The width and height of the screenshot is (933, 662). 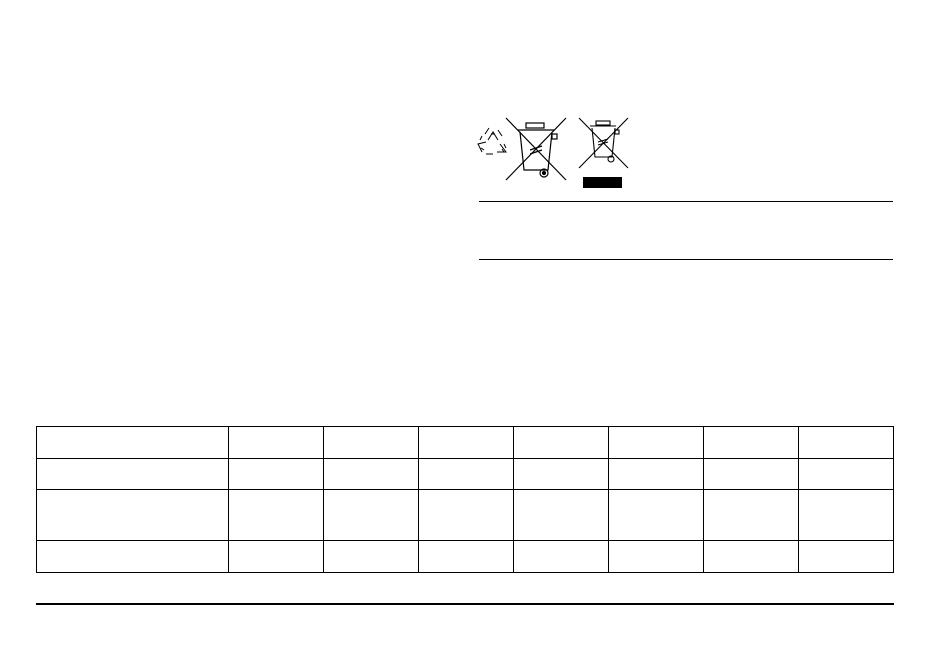 What do you see at coordinates (686, 259) in the screenshot?
I see `section-rule-bottom` at bounding box center [686, 259].